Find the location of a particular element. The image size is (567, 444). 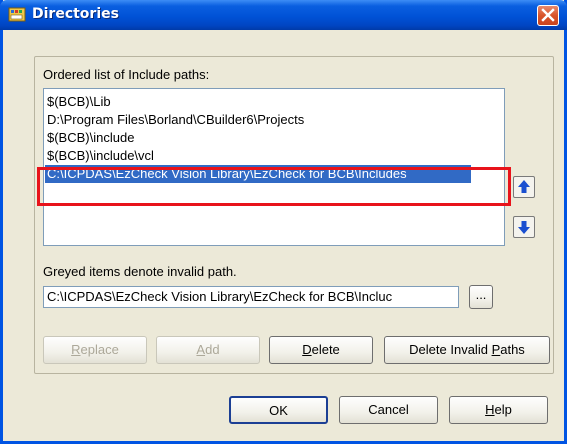

move-up-button is located at coordinates (524, 187).